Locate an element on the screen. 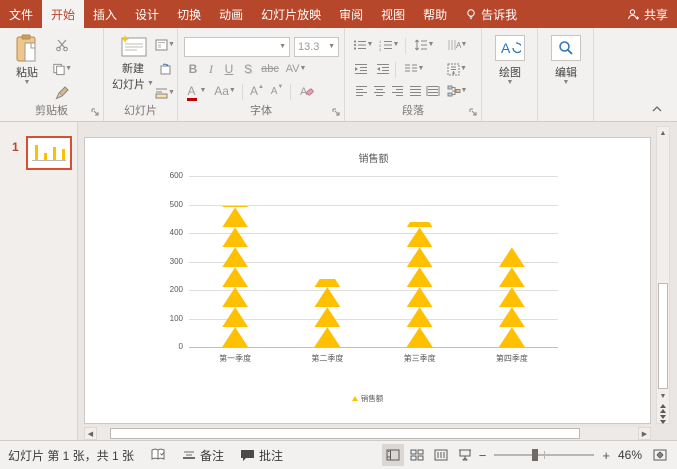 The height and width of the screenshot is (469, 677). clipboard-dialog-launcher is located at coordinates (95, 112).